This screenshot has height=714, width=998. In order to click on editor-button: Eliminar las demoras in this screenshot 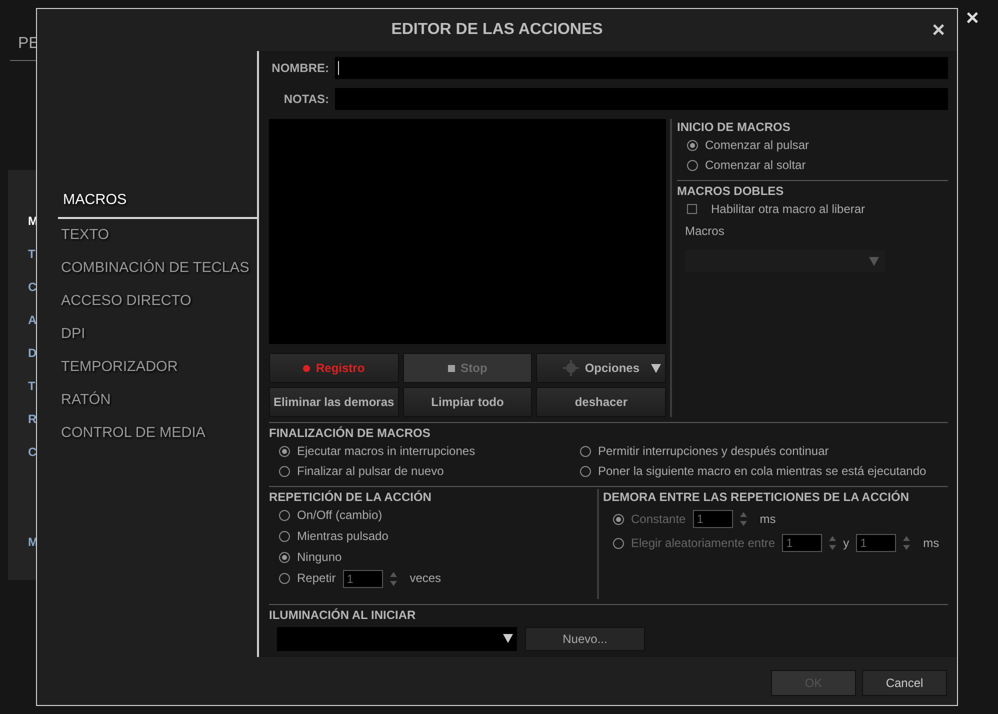, I will do `click(334, 402)`.